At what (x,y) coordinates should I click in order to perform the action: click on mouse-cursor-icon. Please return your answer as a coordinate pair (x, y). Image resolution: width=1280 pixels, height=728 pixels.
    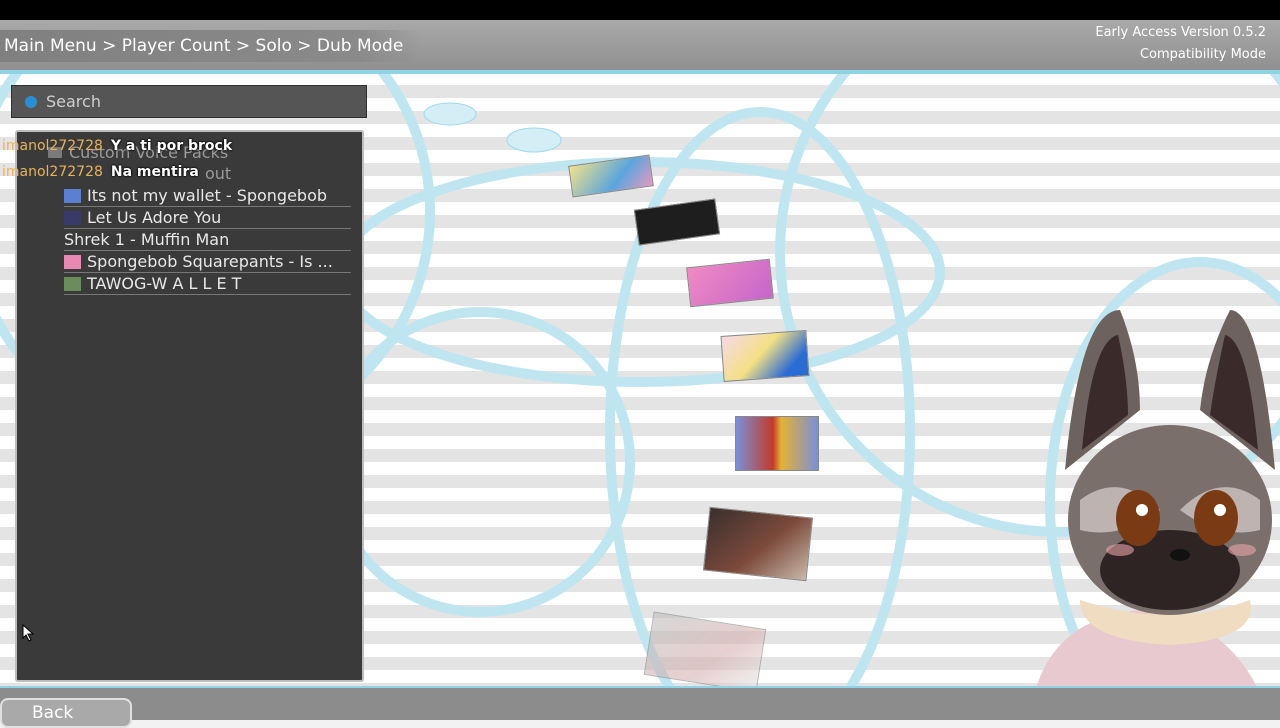
    Looking at the image, I should click on (28, 633).